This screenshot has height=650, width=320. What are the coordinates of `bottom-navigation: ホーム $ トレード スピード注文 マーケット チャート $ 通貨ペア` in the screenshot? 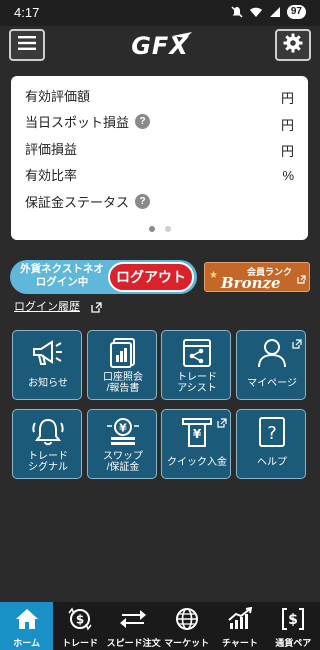 It's located at (160, 626).